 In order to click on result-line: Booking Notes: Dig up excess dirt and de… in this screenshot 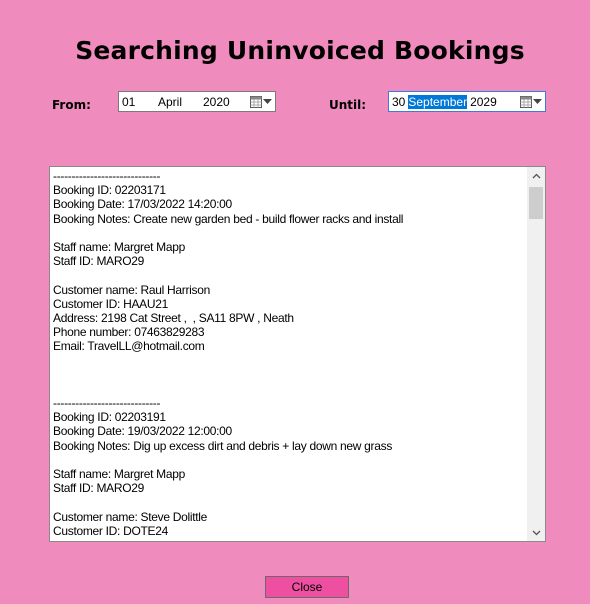, I will do `click(223, 445)`.